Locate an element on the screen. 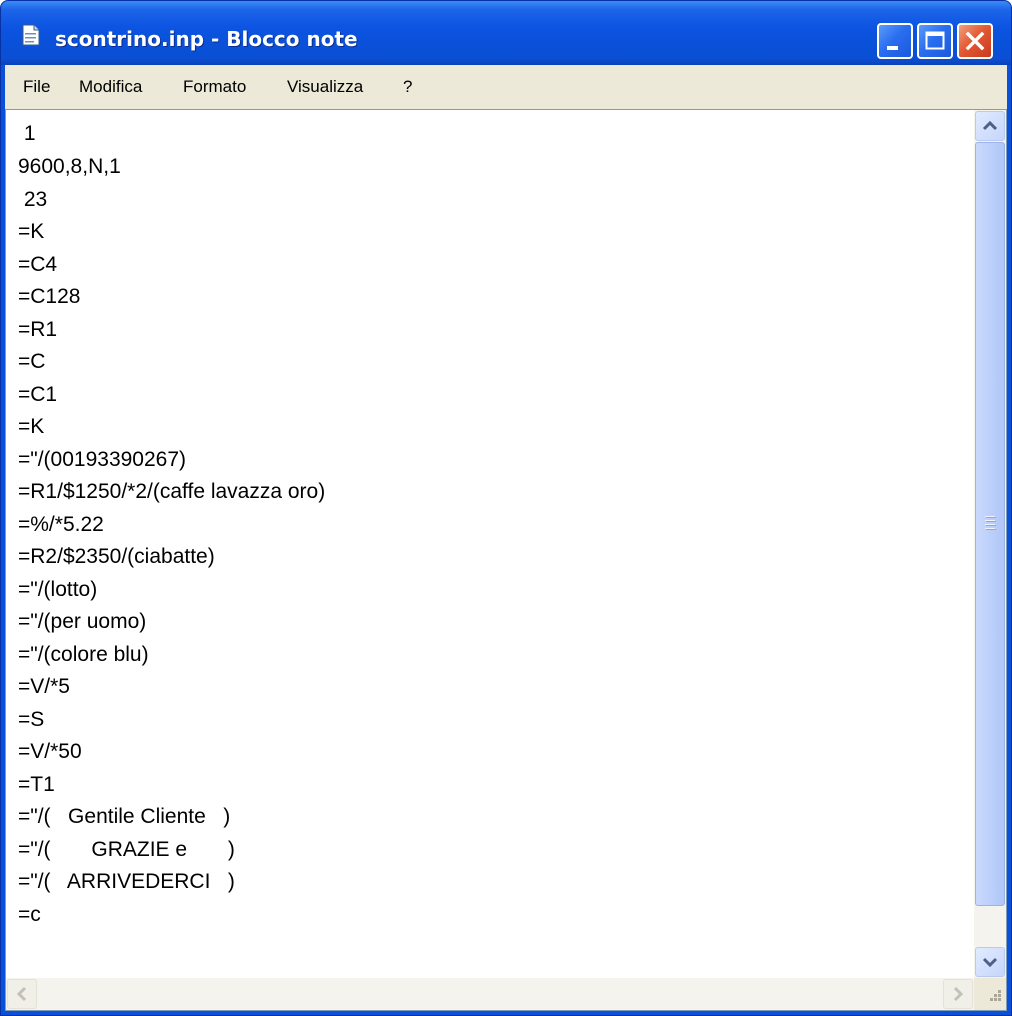 The height and width of the screenshot is (1016, 1012). maximize-button is located at coordinates (935, 41).